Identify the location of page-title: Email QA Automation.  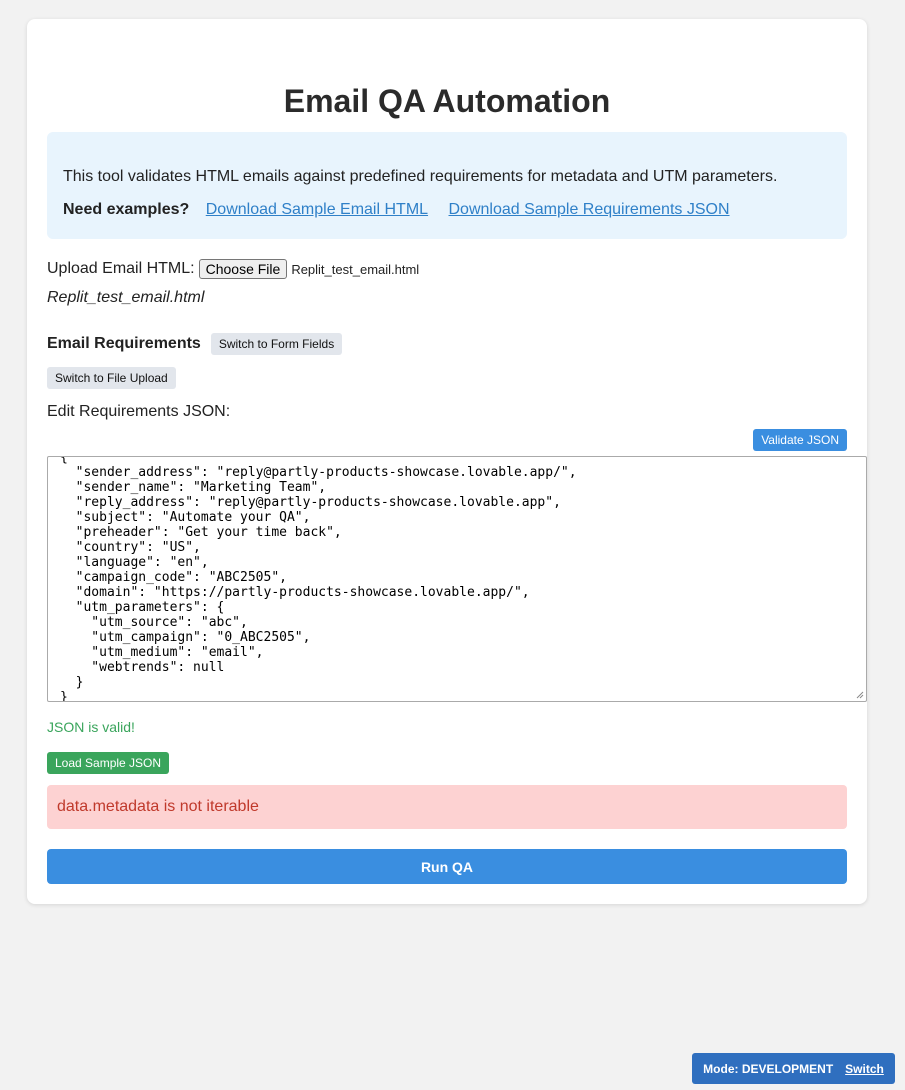
(447, 101).